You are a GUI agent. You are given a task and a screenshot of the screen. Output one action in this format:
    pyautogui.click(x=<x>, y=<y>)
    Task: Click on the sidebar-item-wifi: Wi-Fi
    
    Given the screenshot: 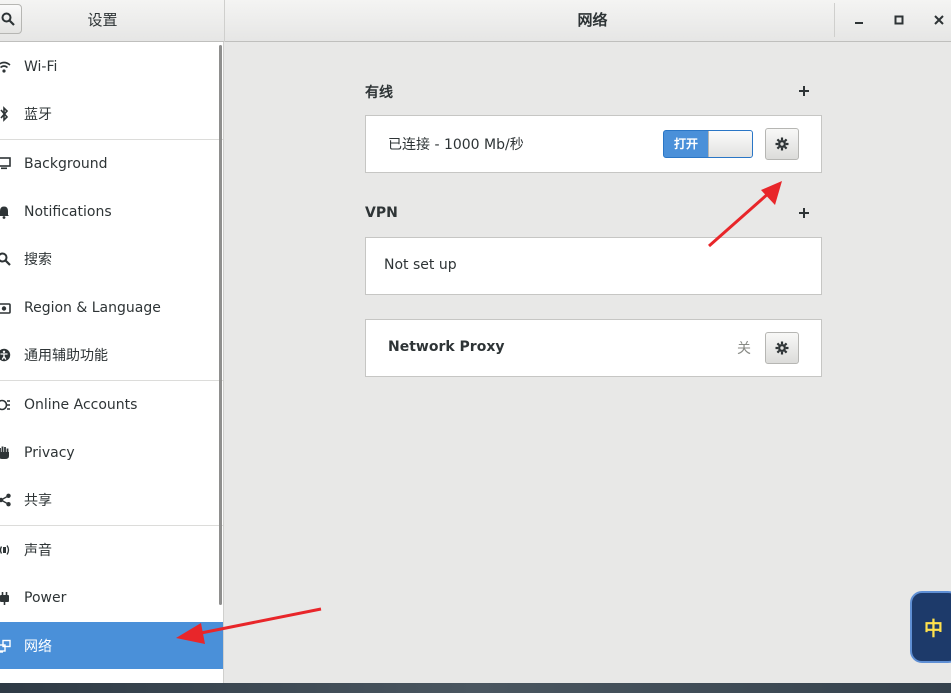 What is the action you would take?
    pyautogui.click(x=111, y=66)
    